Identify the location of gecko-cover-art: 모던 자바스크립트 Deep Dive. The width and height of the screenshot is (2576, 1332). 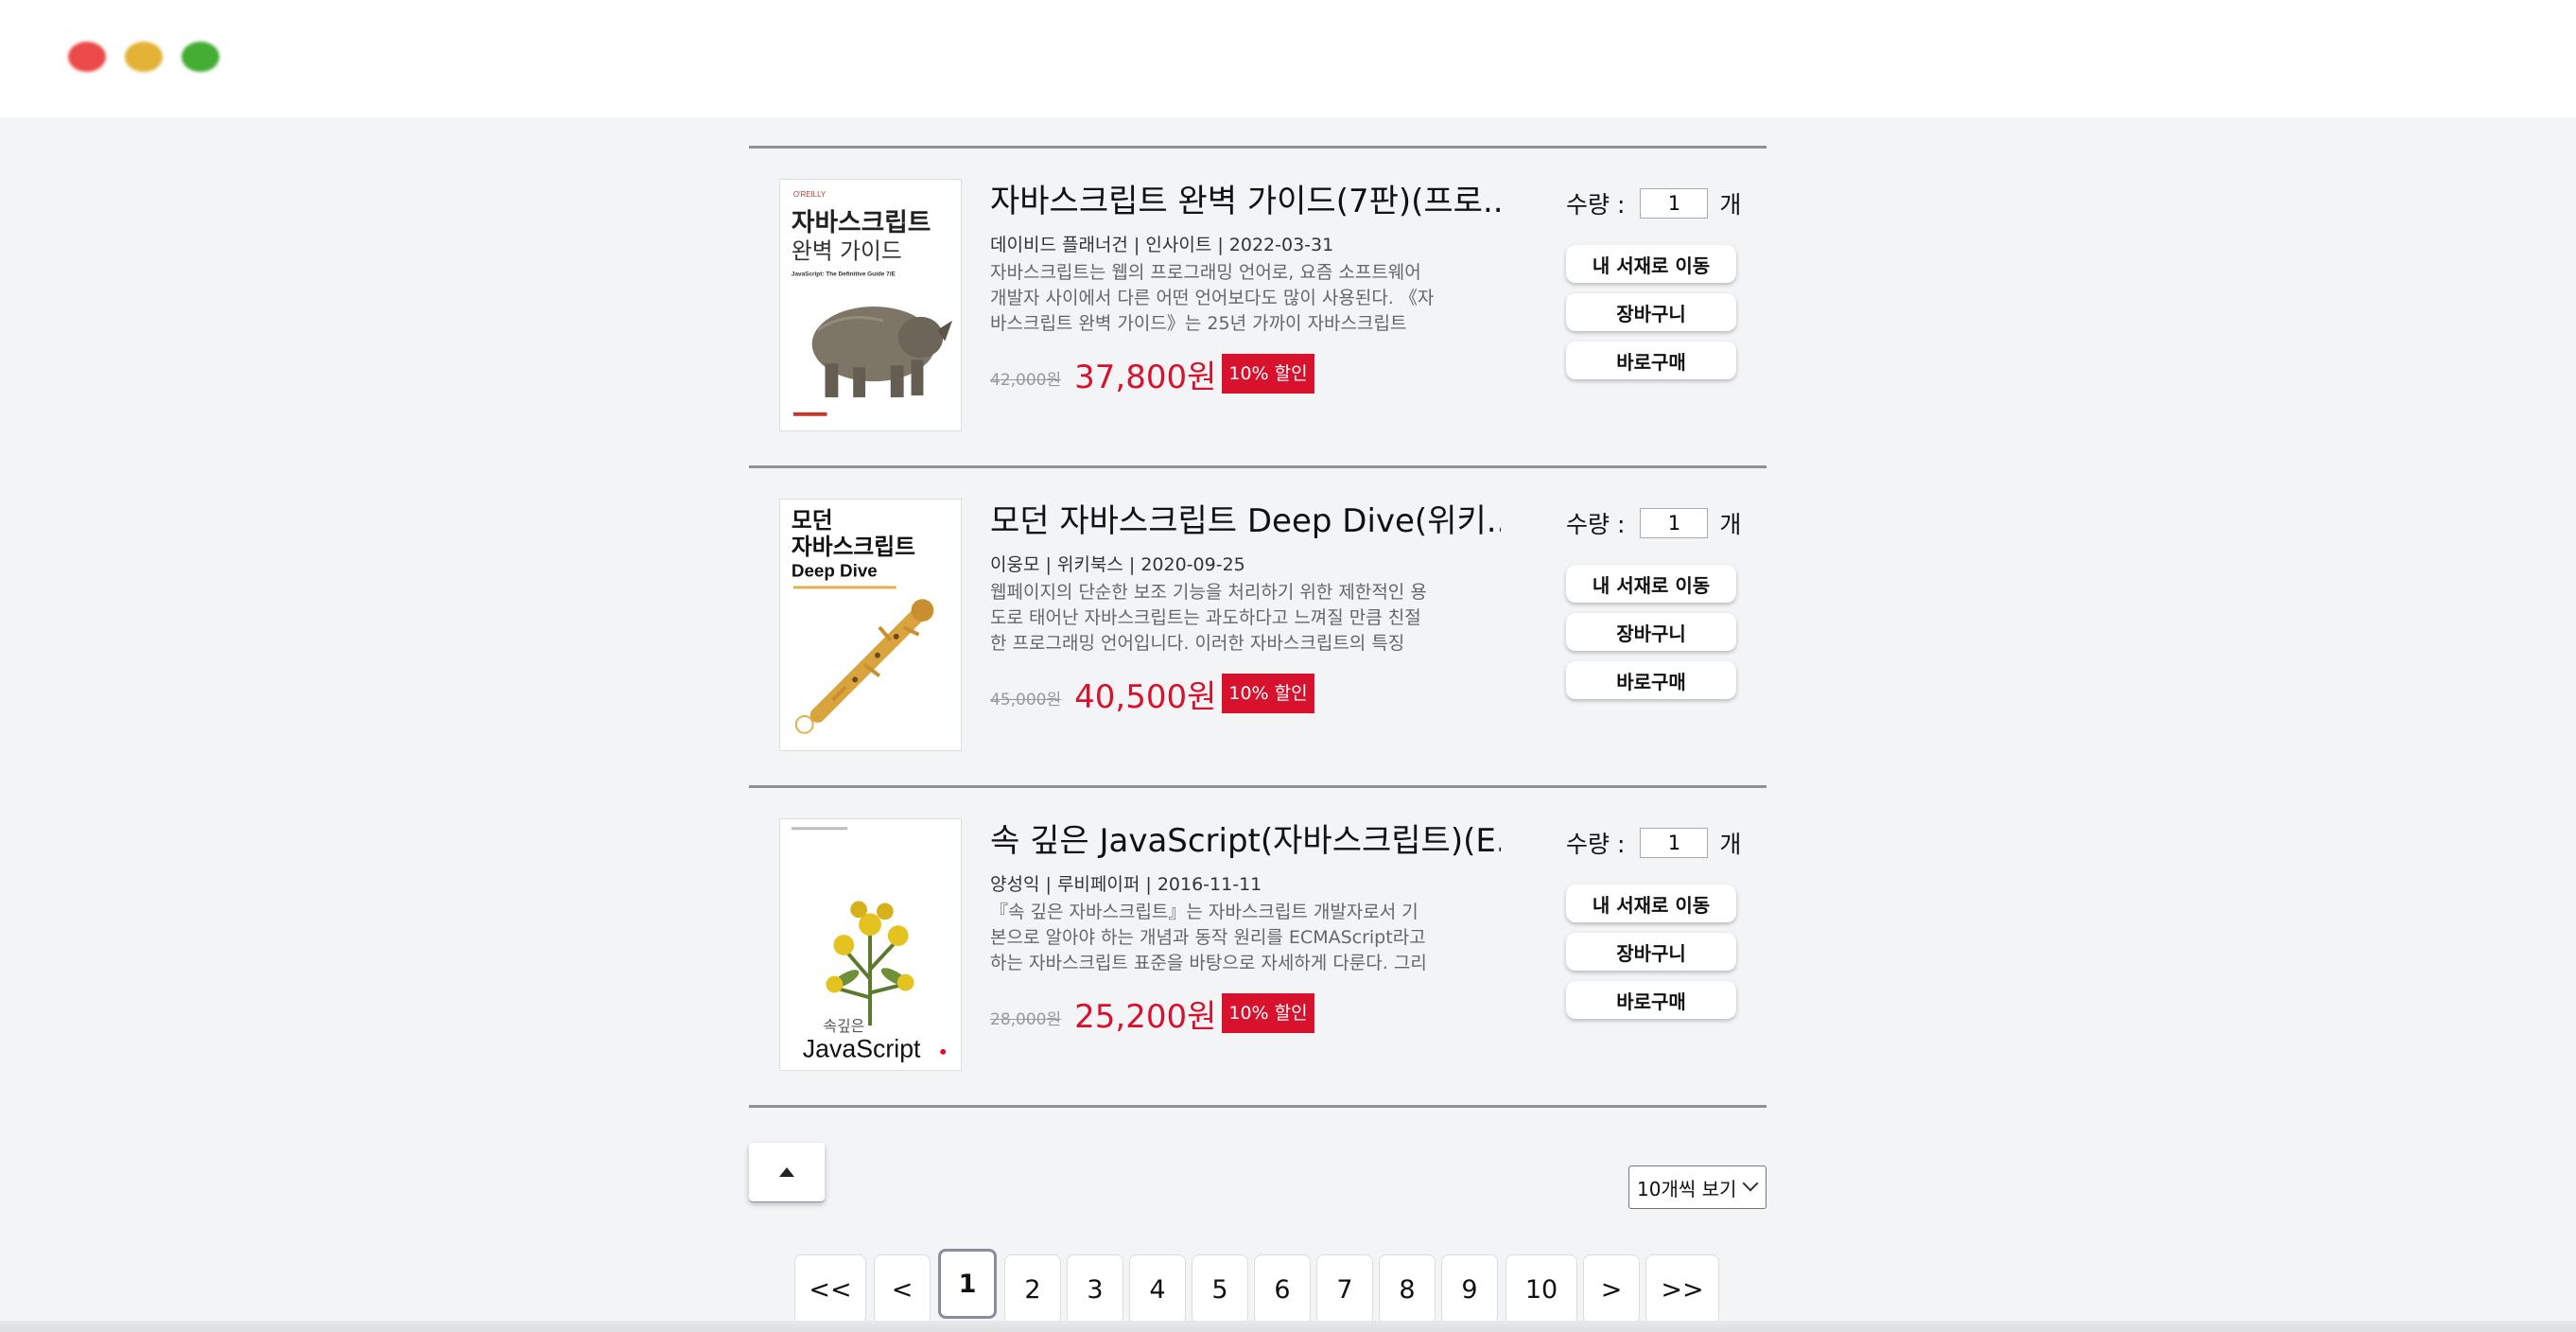
(870, 625).